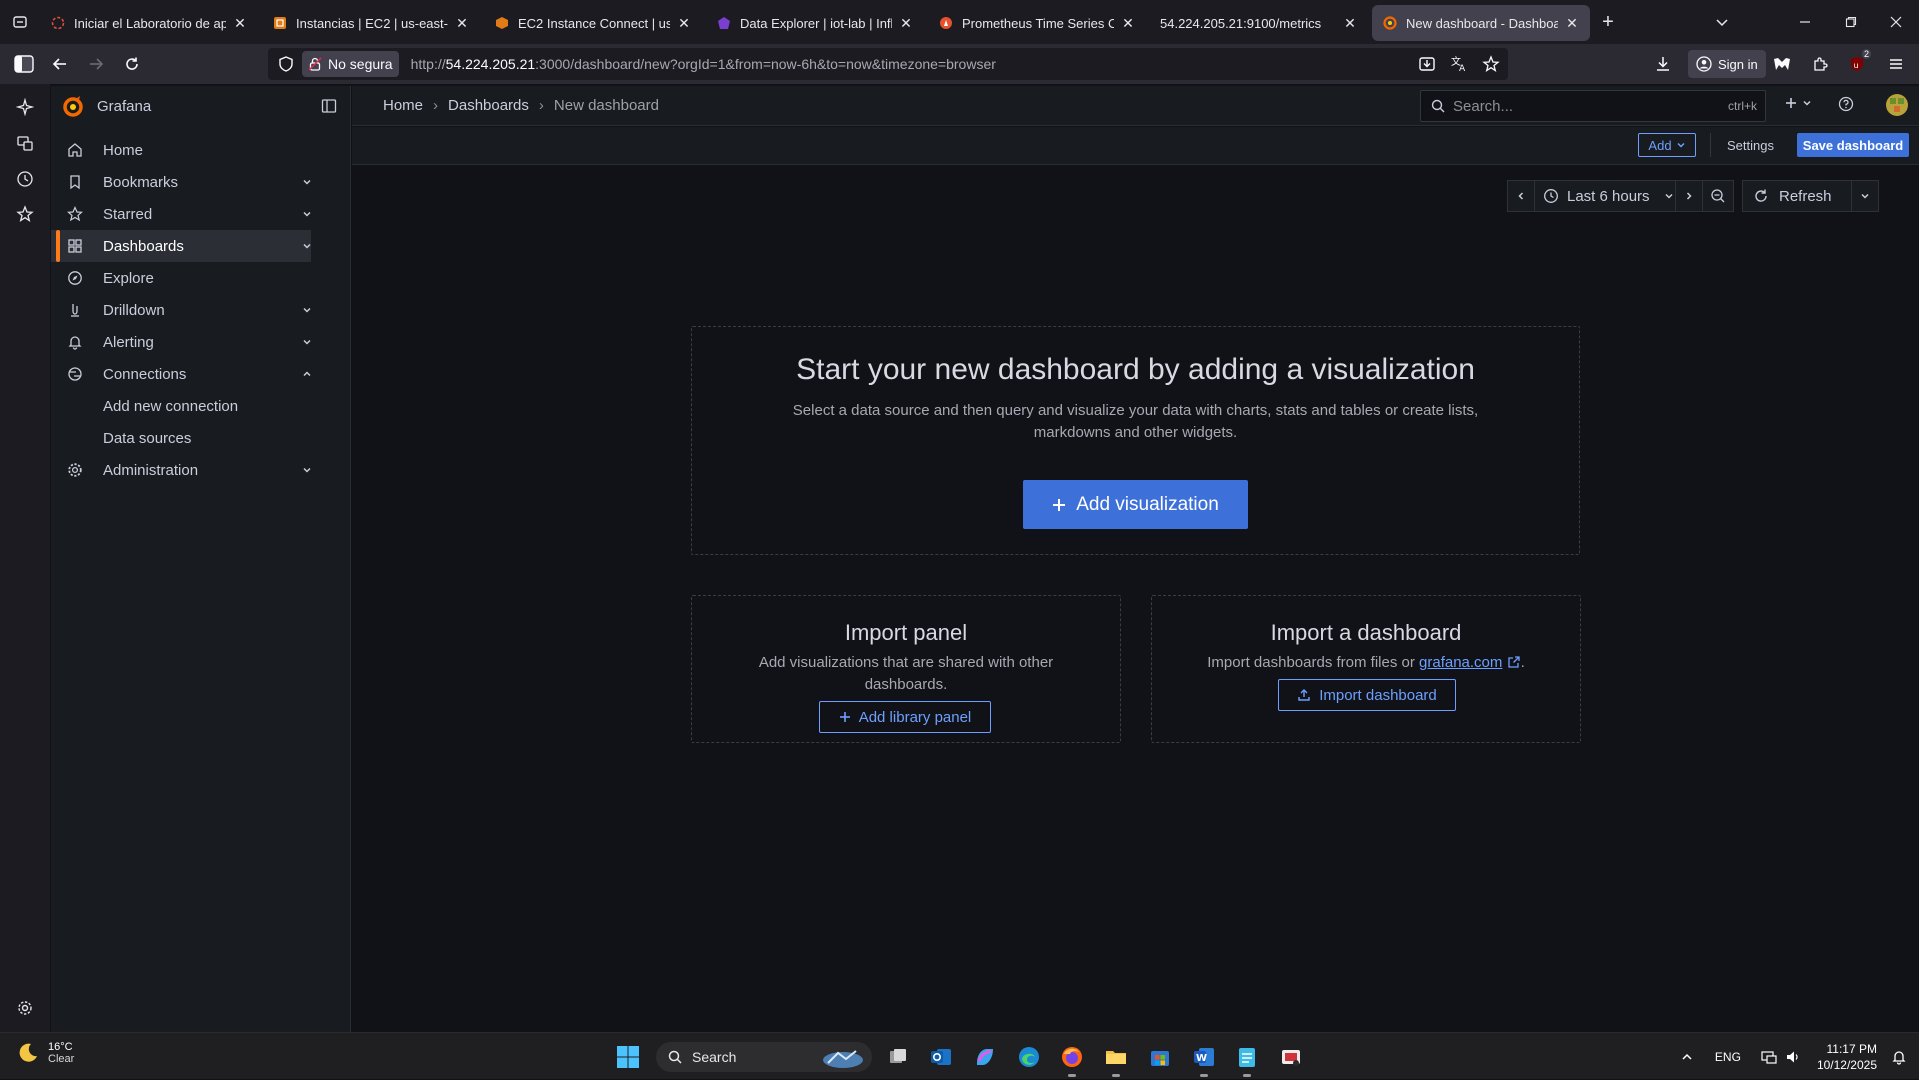  Describe the element at coordinates (181, 470) in the screenshot. I see `nav-item-administration: Administration` at that location.